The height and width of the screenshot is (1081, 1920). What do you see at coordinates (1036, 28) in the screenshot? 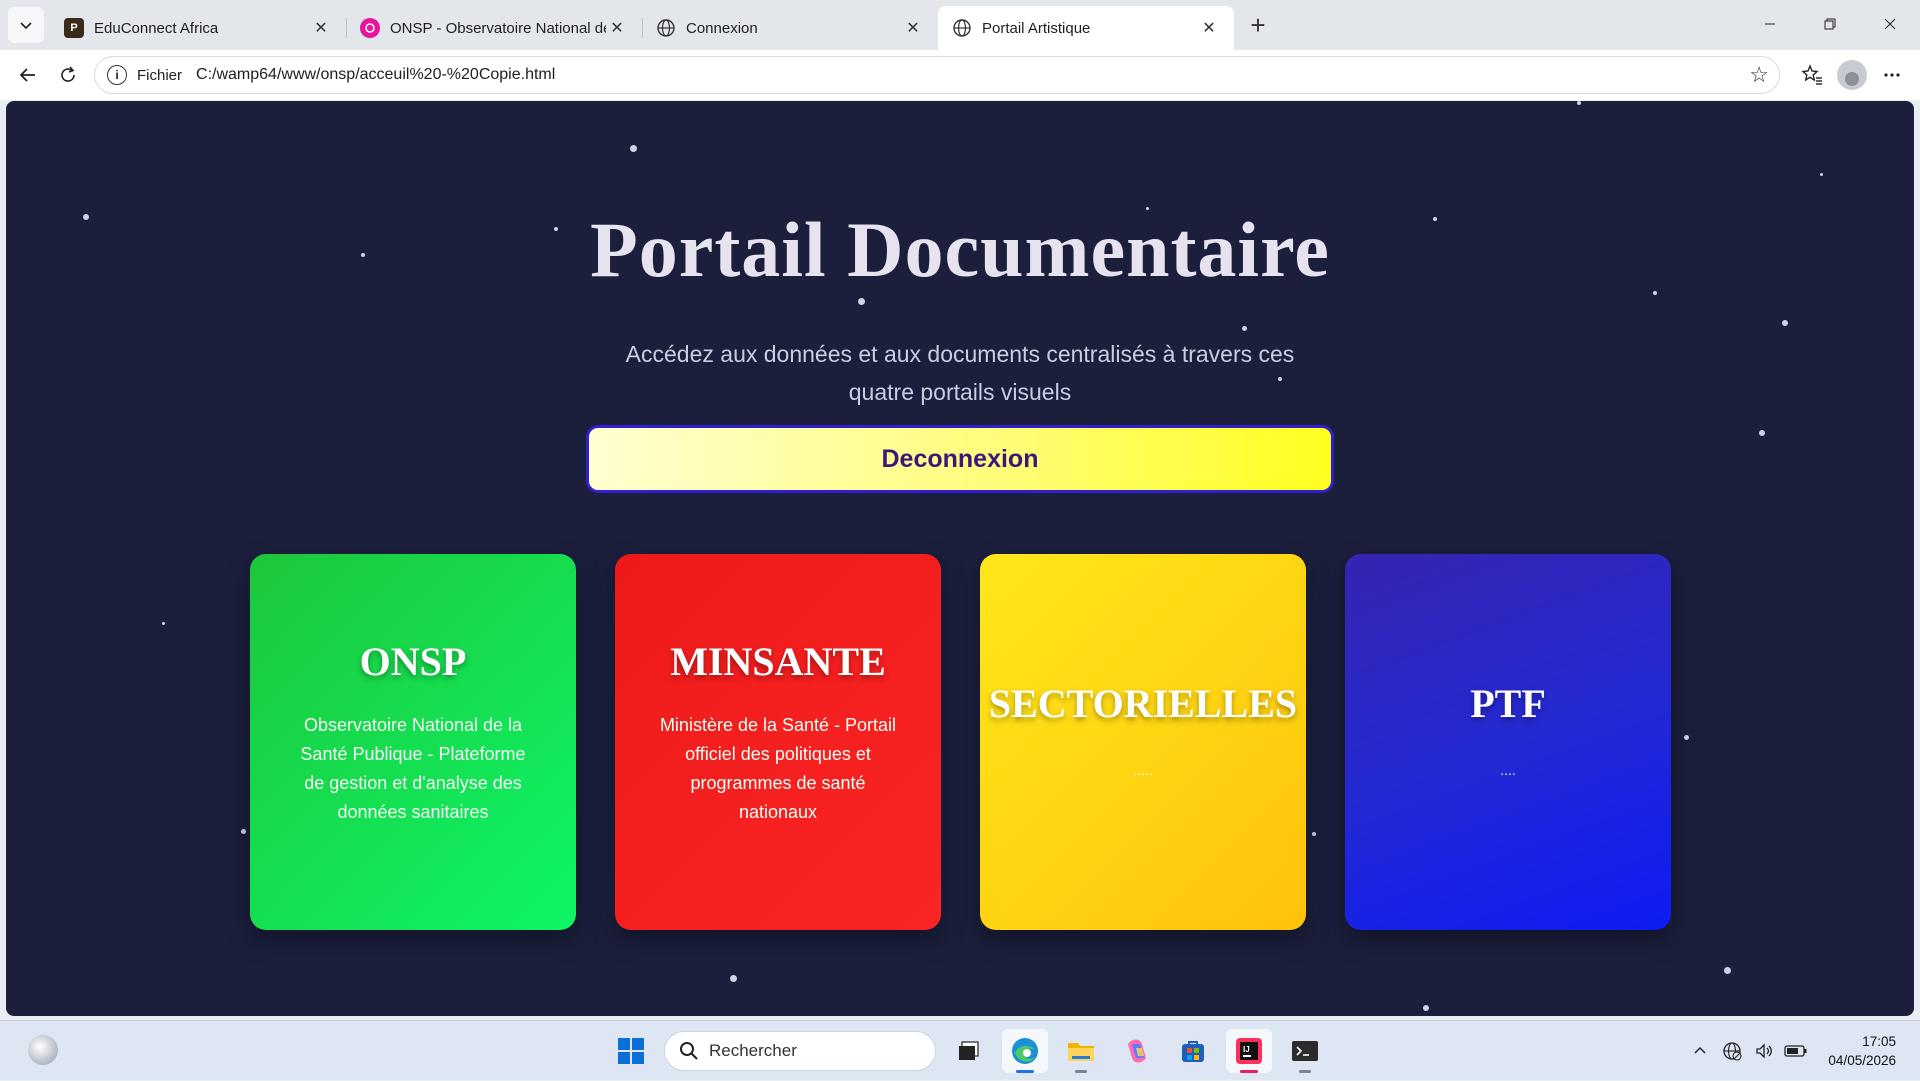
I see `tab-title: Portail Artistique` at bounding box center [1036, 28].